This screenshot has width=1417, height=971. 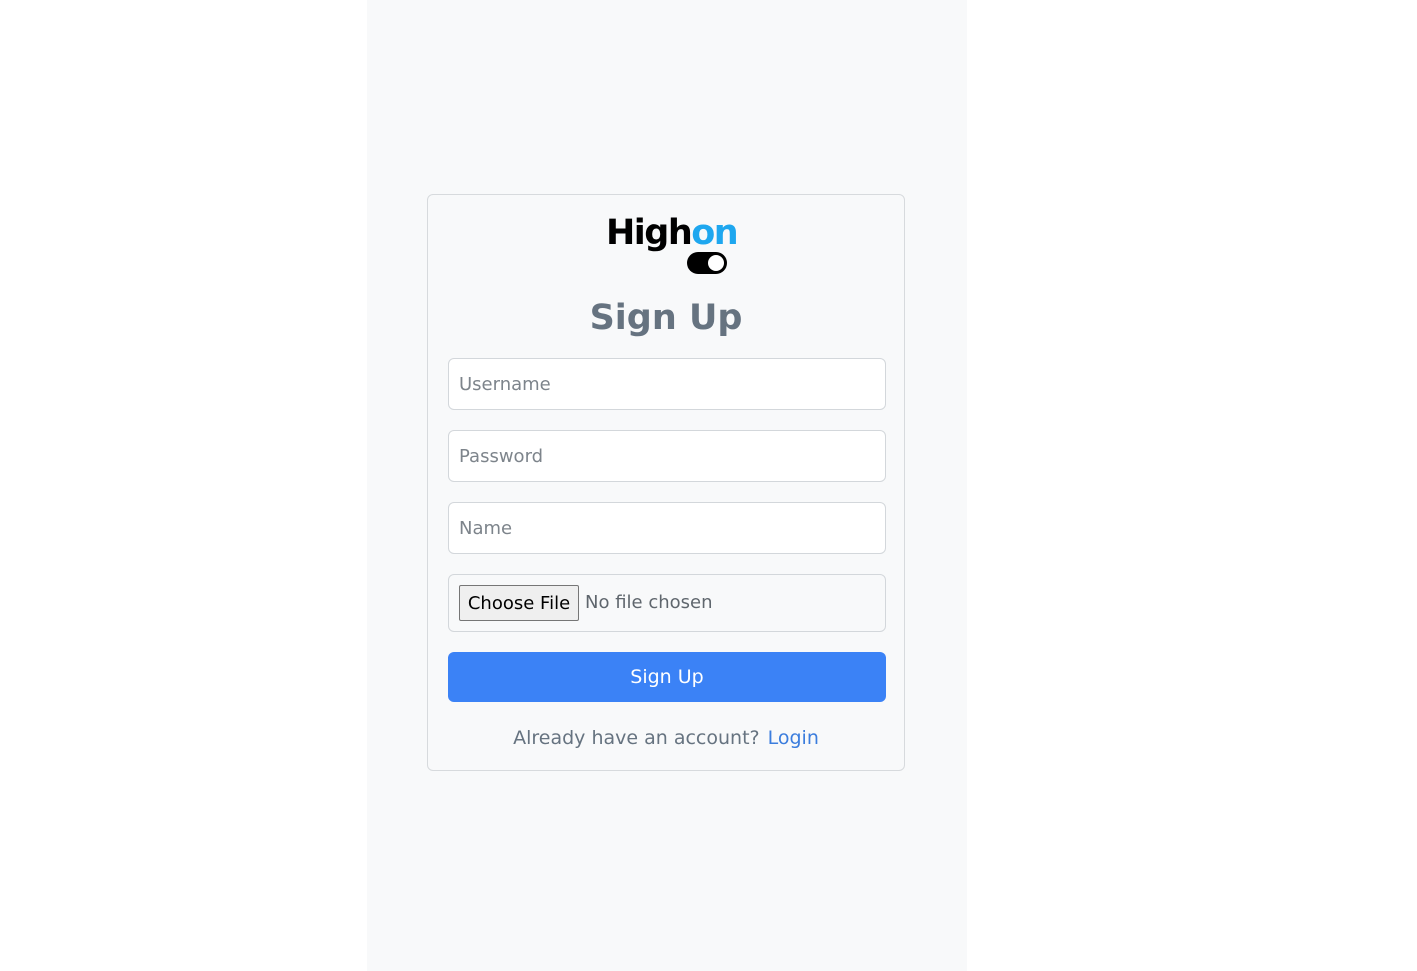 I want to click on logo-wordmark: Highon, so click(x=672, y=233).